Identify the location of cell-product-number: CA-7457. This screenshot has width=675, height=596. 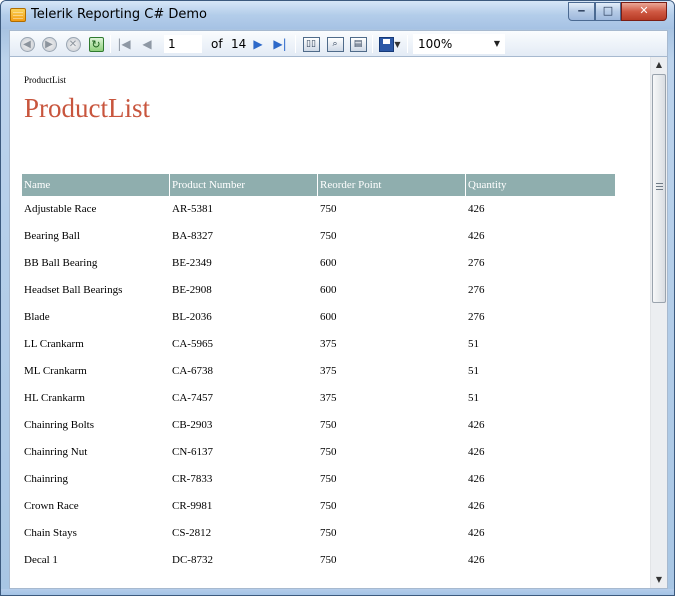
(192, 398).